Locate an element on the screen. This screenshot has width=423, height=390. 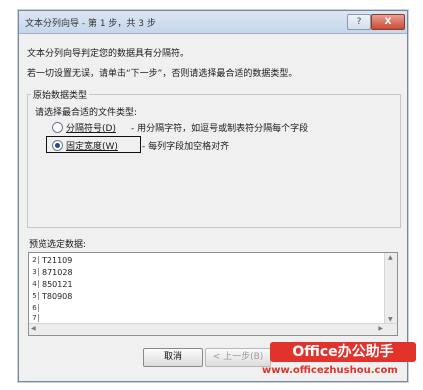
row-number: 2 is located at coordinates (35, 260).